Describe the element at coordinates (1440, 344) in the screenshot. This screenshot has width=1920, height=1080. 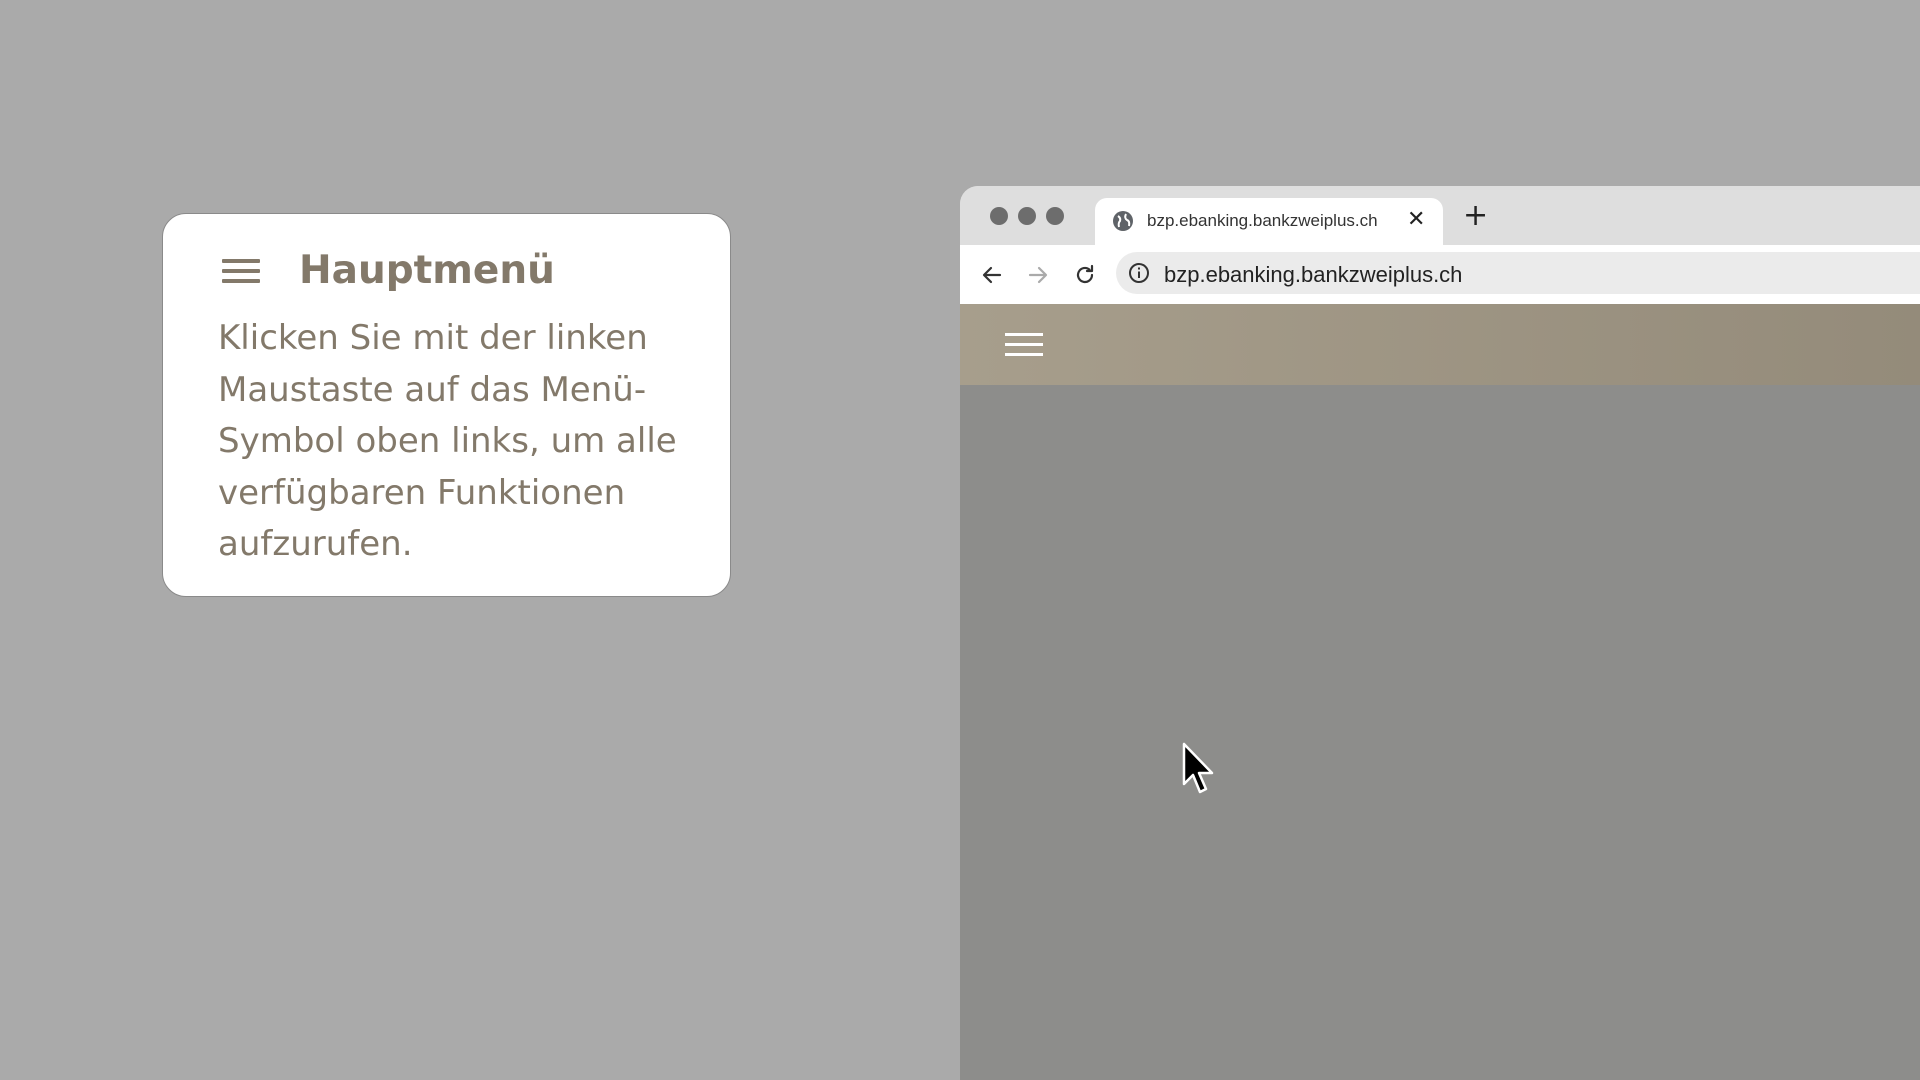
I see `site-header` at that location.